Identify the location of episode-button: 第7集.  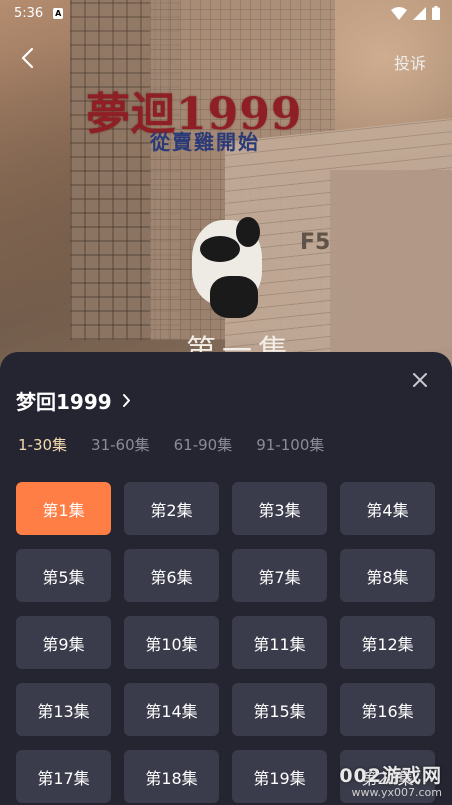
(279, 575).